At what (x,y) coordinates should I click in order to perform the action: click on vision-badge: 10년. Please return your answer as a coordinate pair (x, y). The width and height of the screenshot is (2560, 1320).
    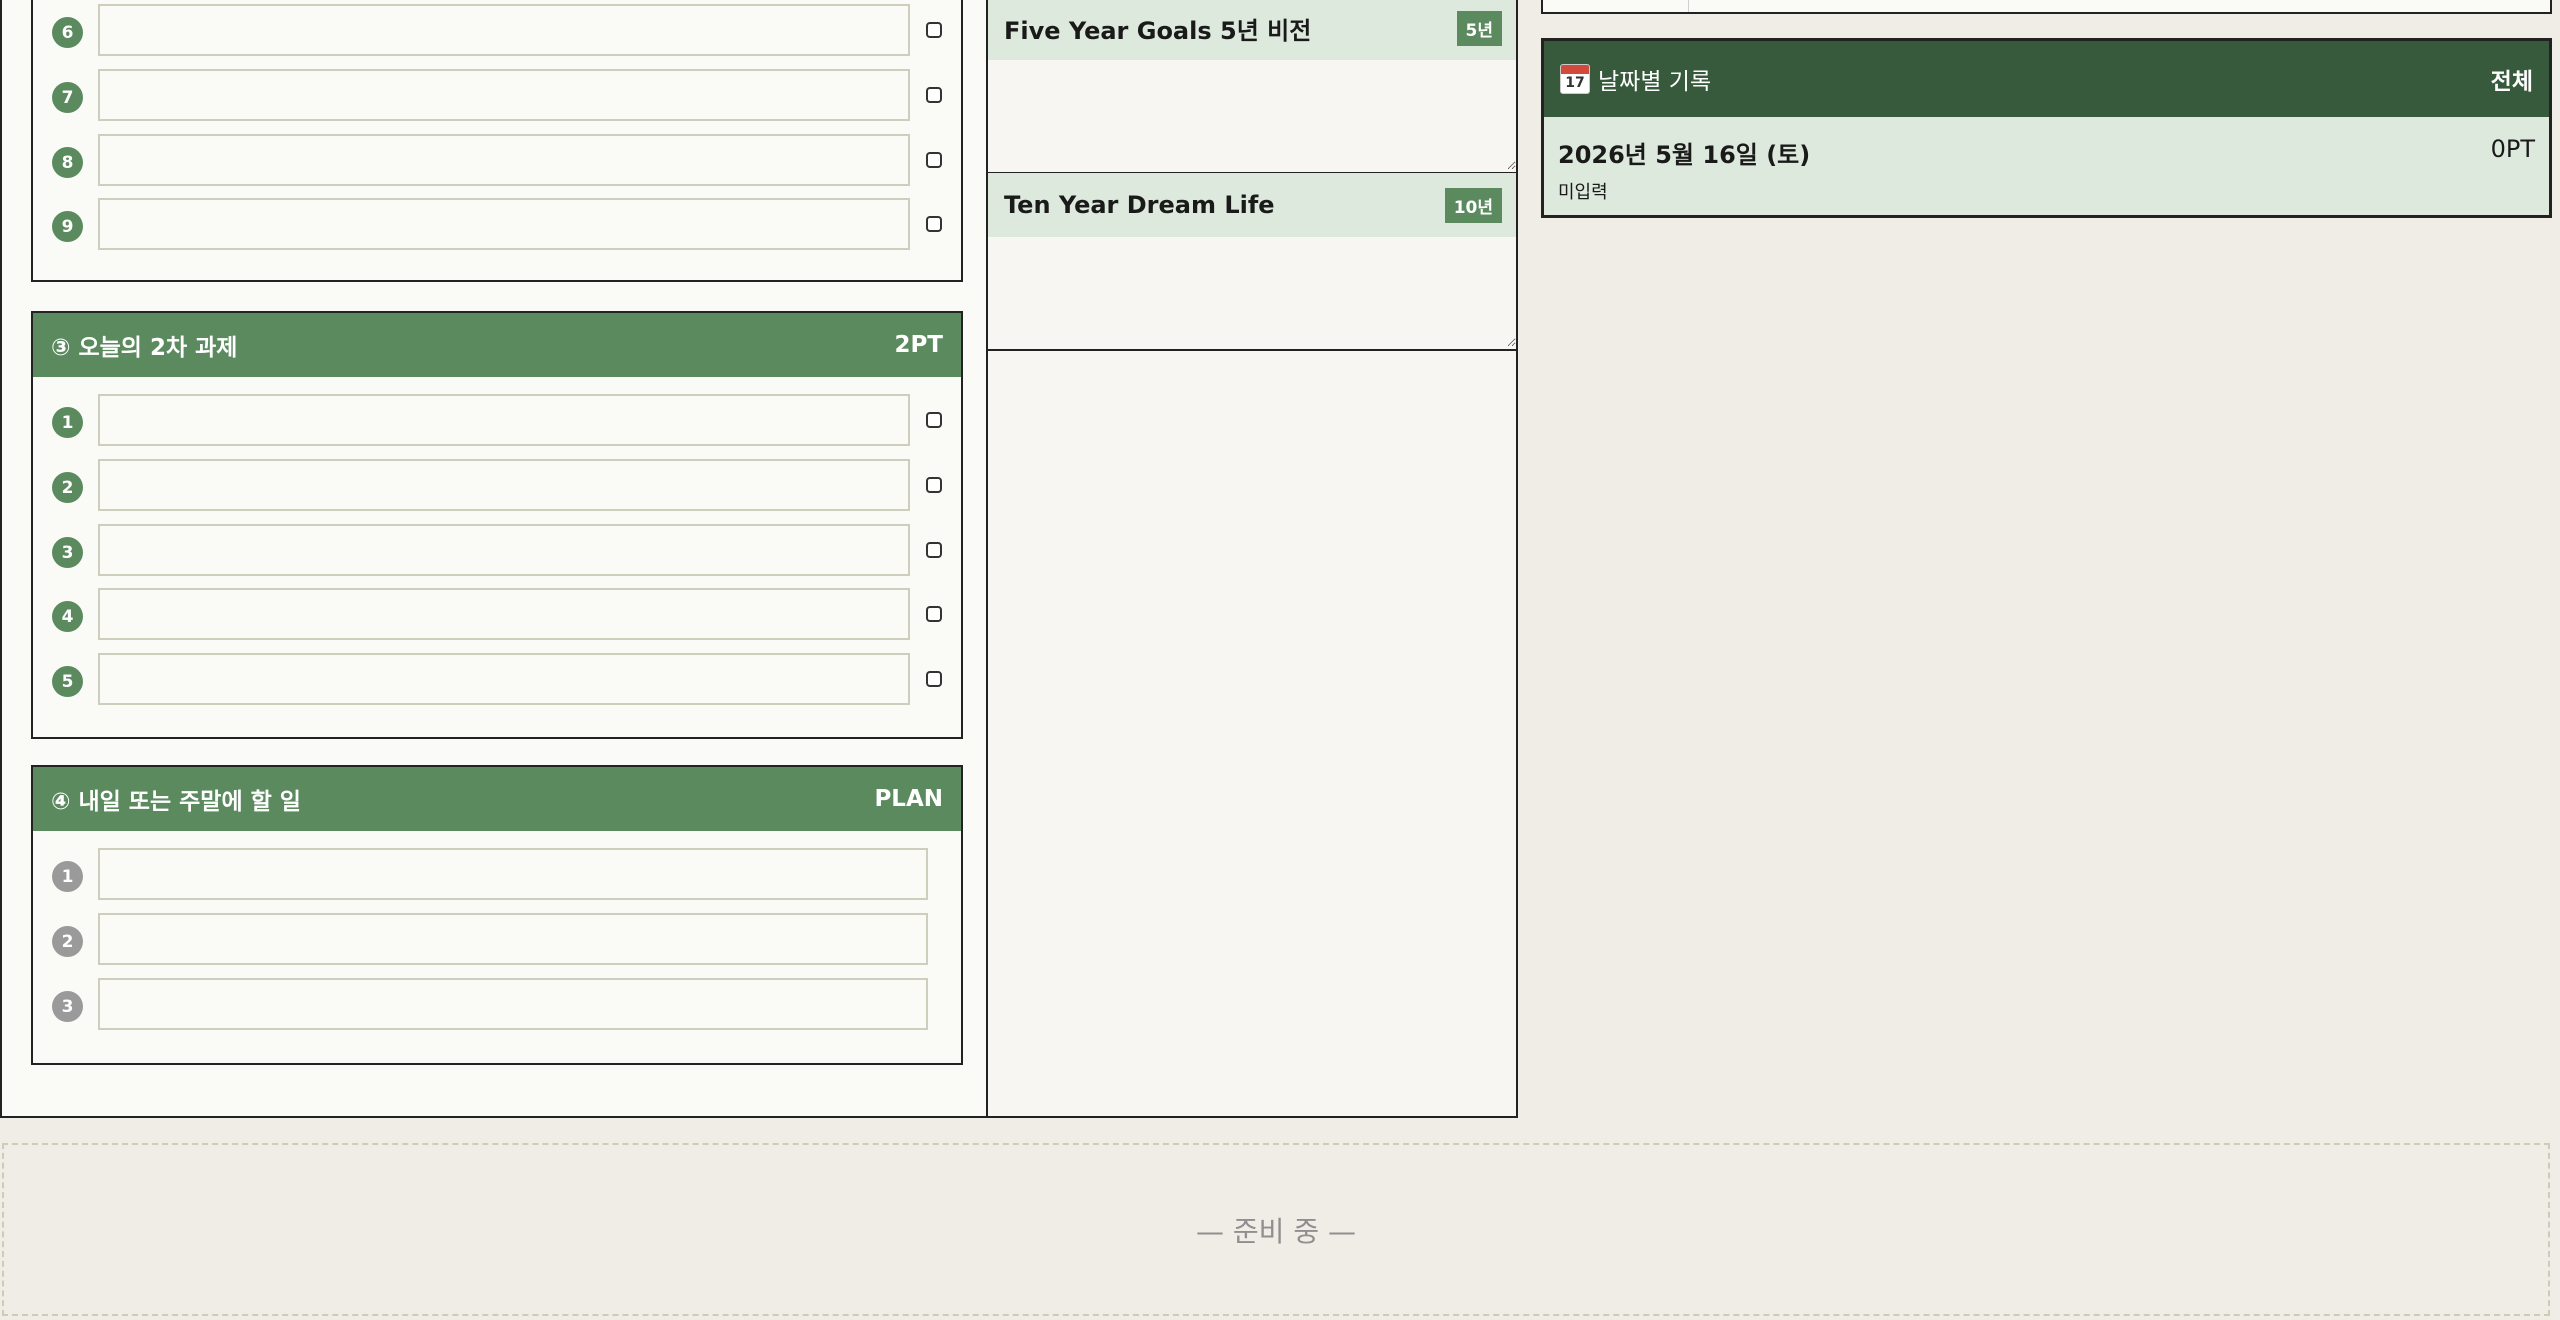
    Looking at the image, I should click on (1473, 205).